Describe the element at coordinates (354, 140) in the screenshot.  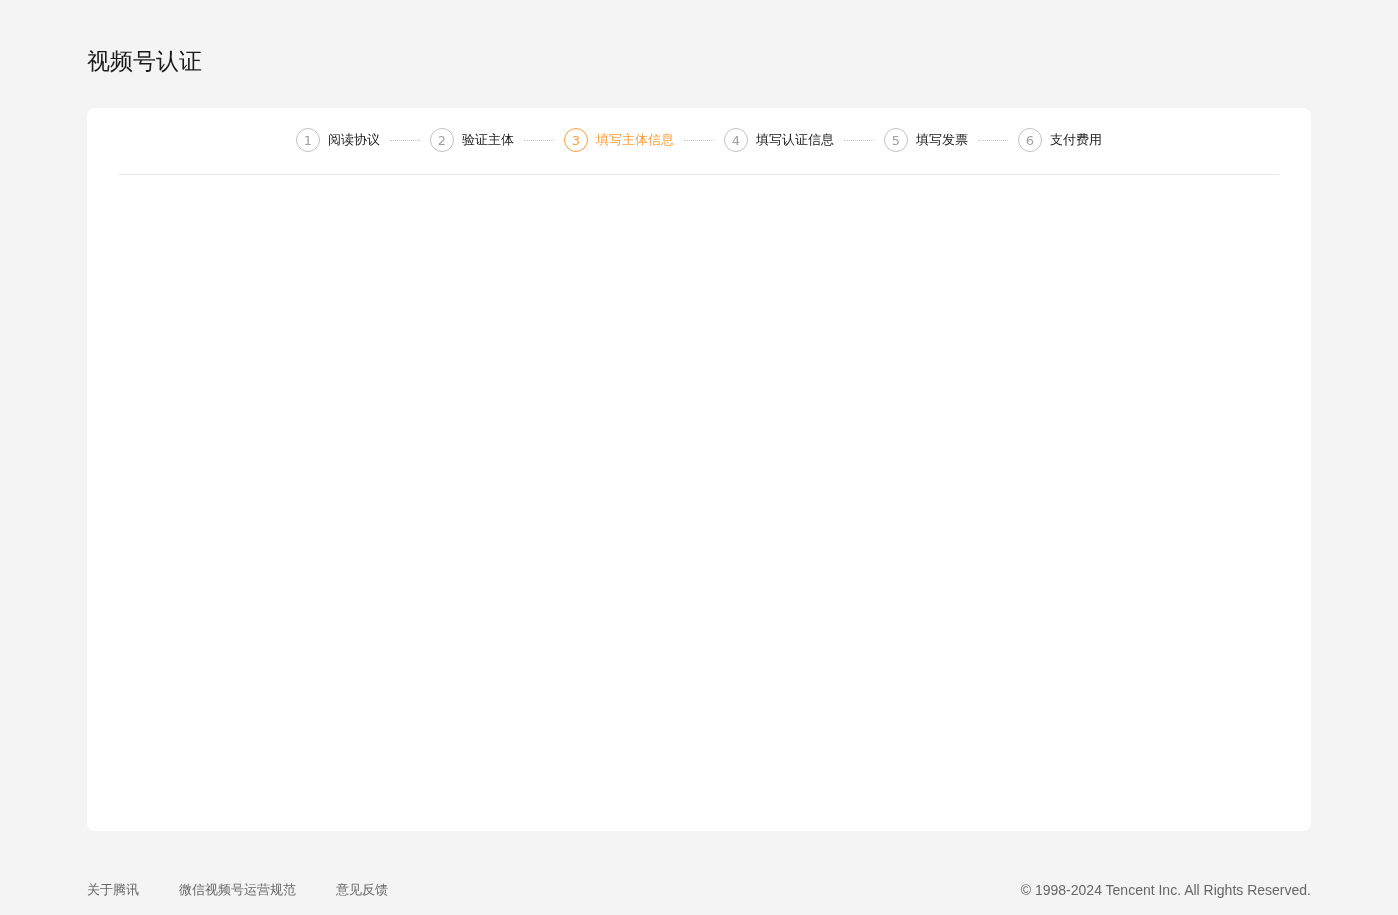
I see `step-label: 阅读协议` at that location.